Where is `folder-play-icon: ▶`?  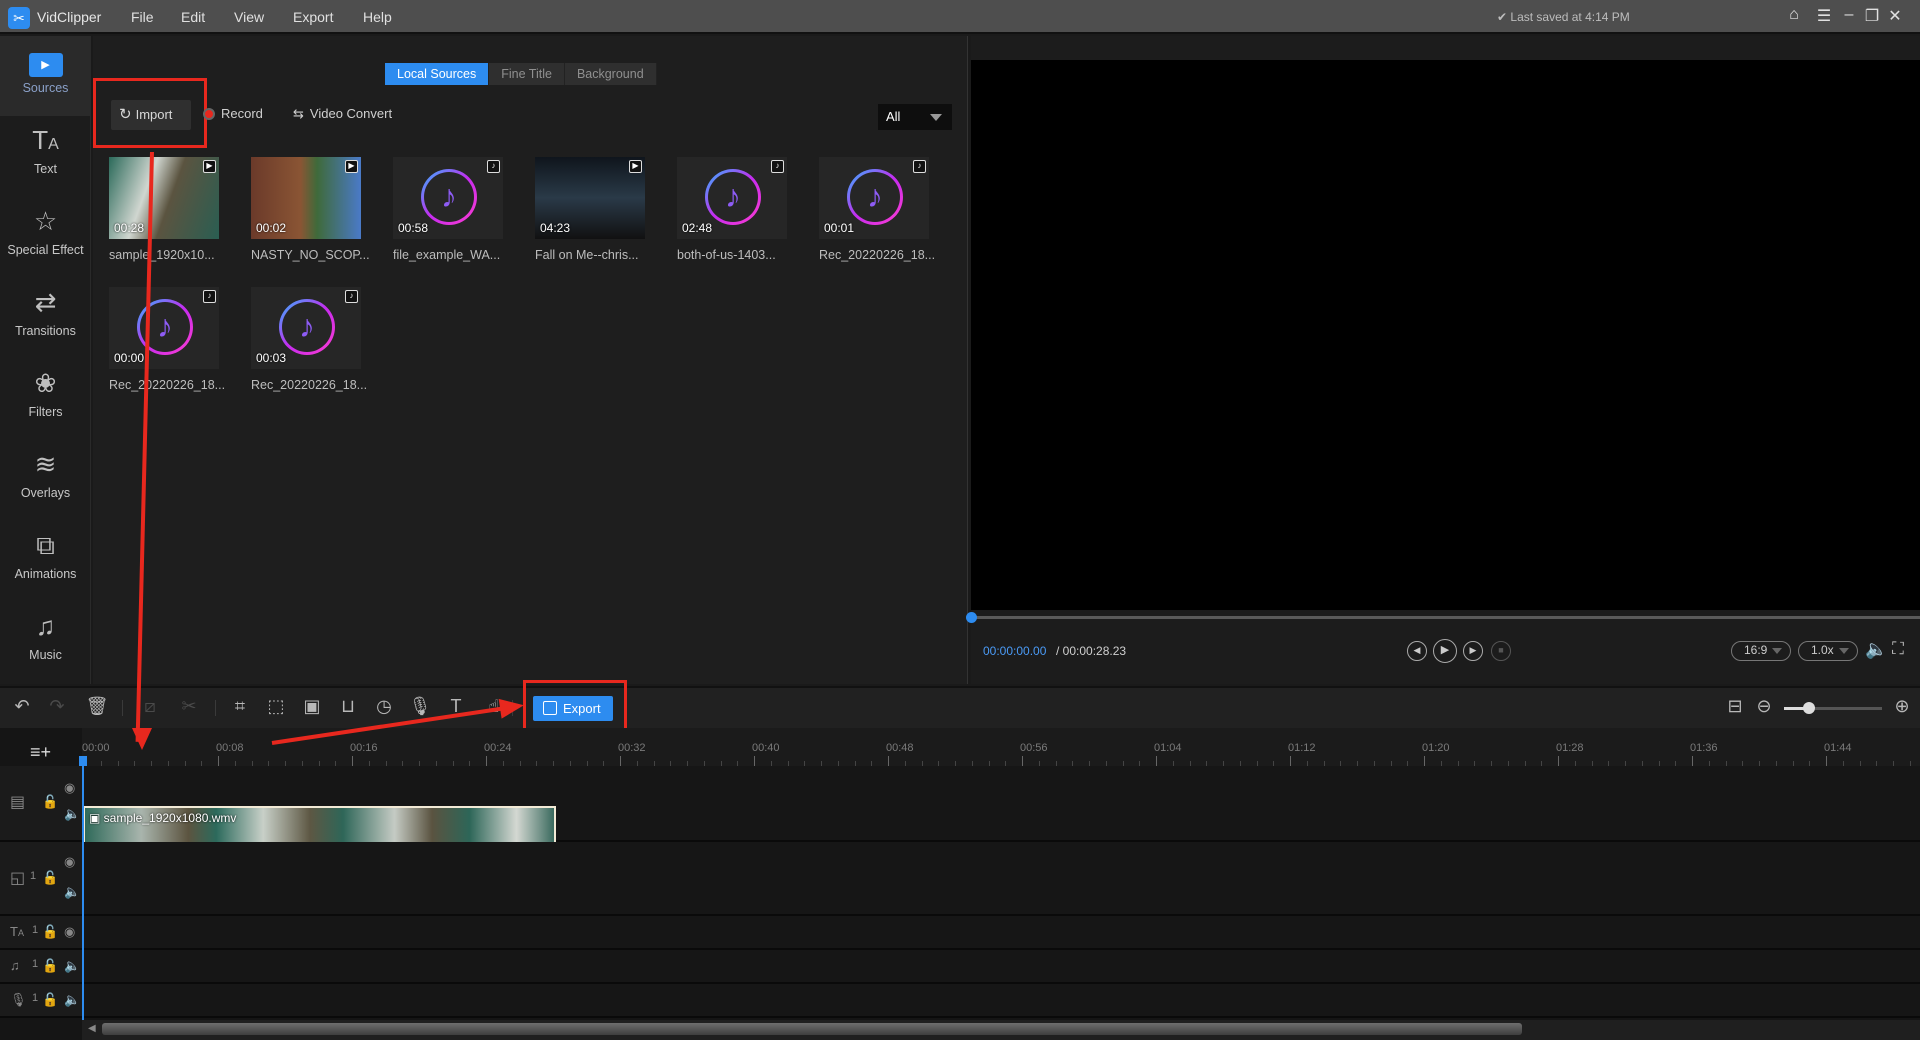 folder-play-icon: ▶ is located at coordinates (45, 60).